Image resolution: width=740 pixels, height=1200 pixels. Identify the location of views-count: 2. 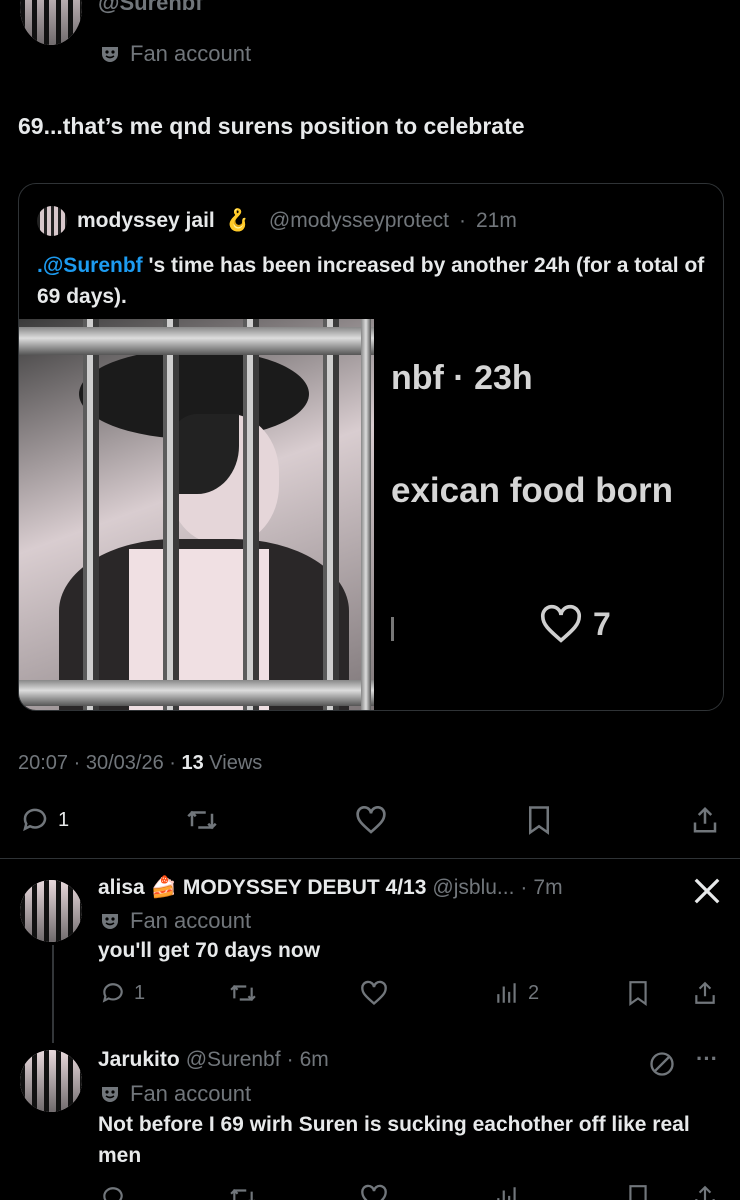
(534, 992).